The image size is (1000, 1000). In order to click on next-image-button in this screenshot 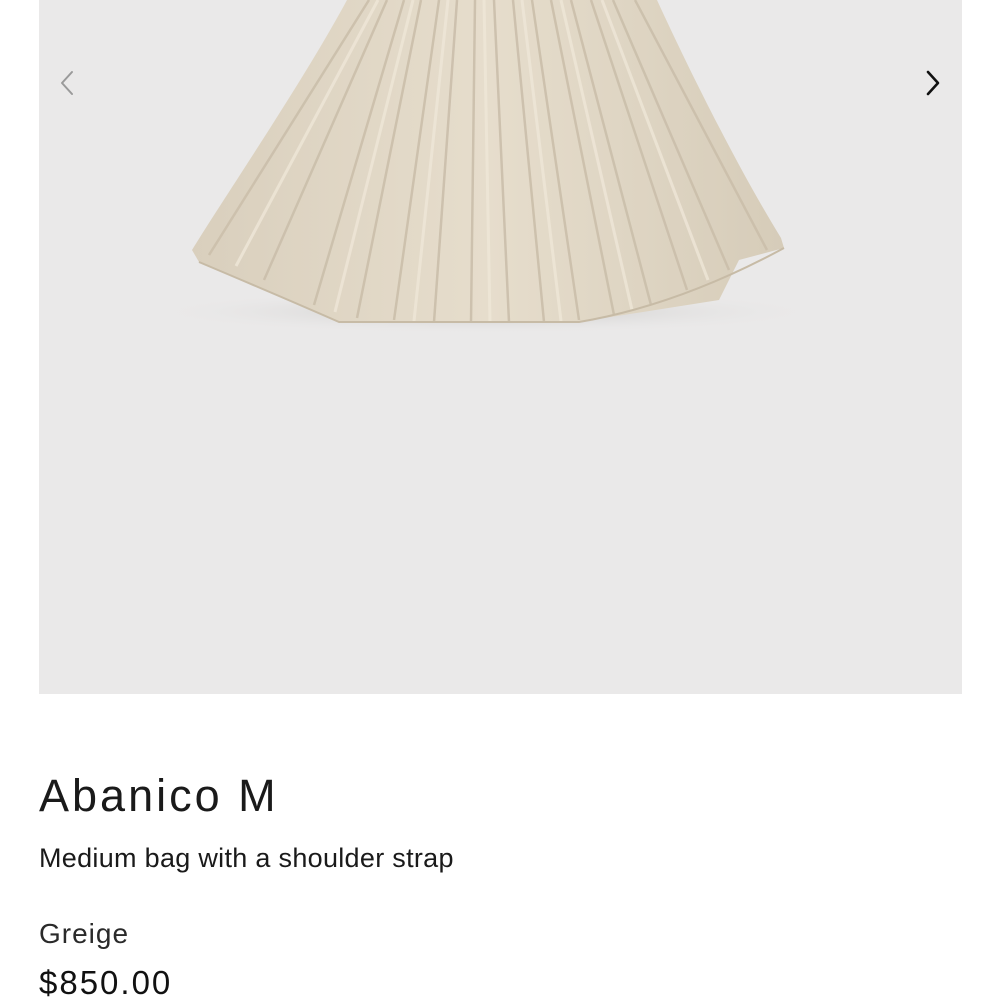, I will do `click(933, 83)`.